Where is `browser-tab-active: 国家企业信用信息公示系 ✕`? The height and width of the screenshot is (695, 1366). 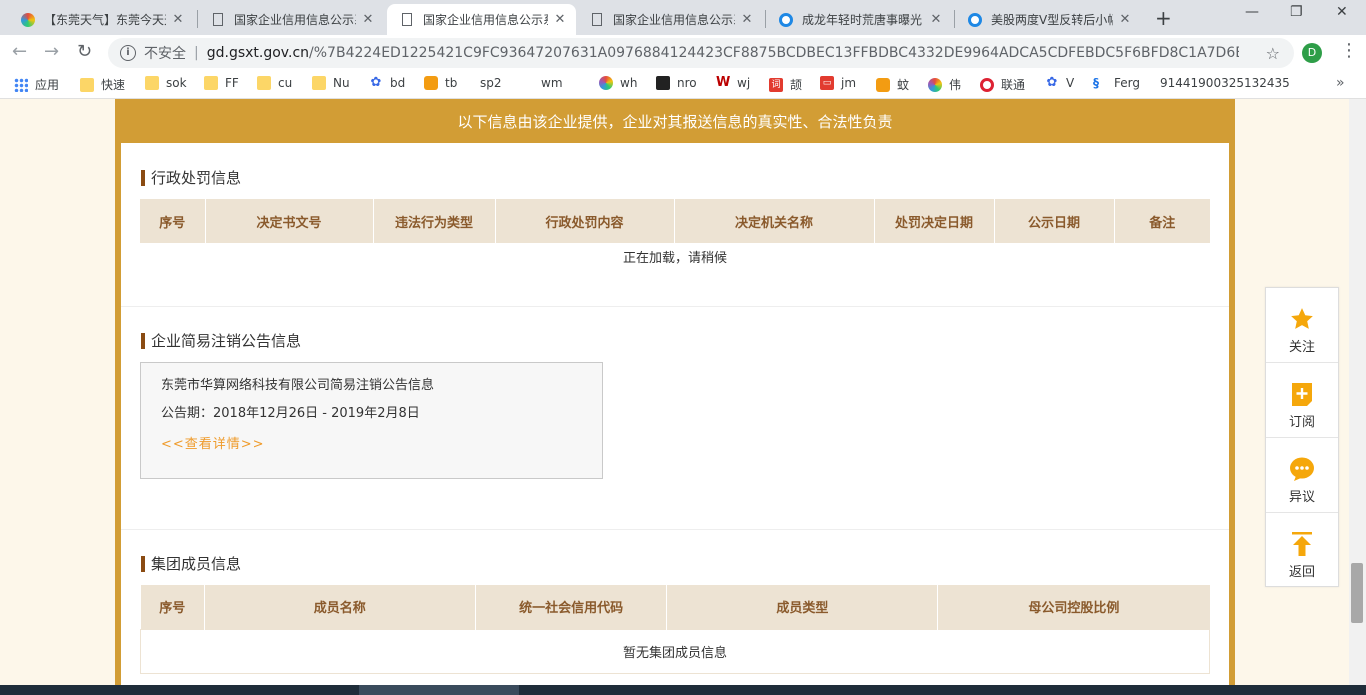 browser-tab-active: 国家企业信用信息公示系 ✕ is located at coordinates (481, 19).